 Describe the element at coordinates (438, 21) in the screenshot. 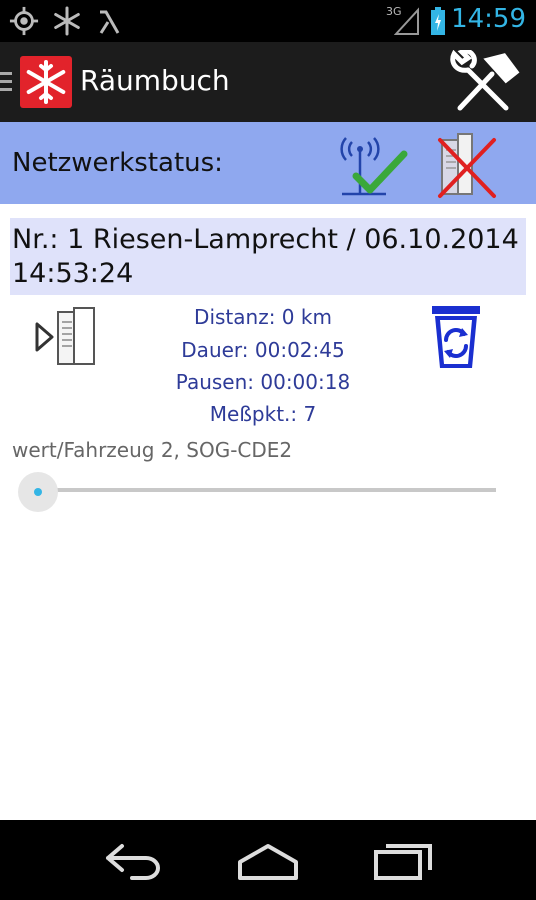

I see `battery-icon` at that location.